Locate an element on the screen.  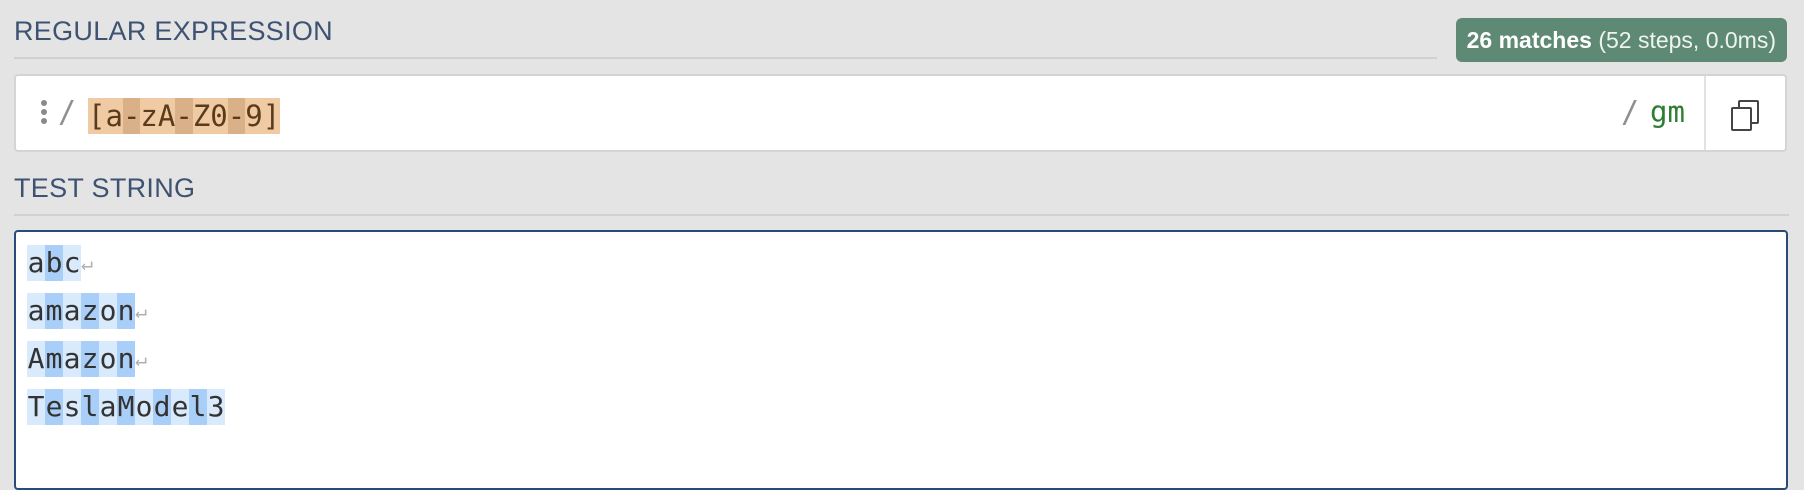
test-line-text: TeslaModel3 is located at coordinates (126, 407).